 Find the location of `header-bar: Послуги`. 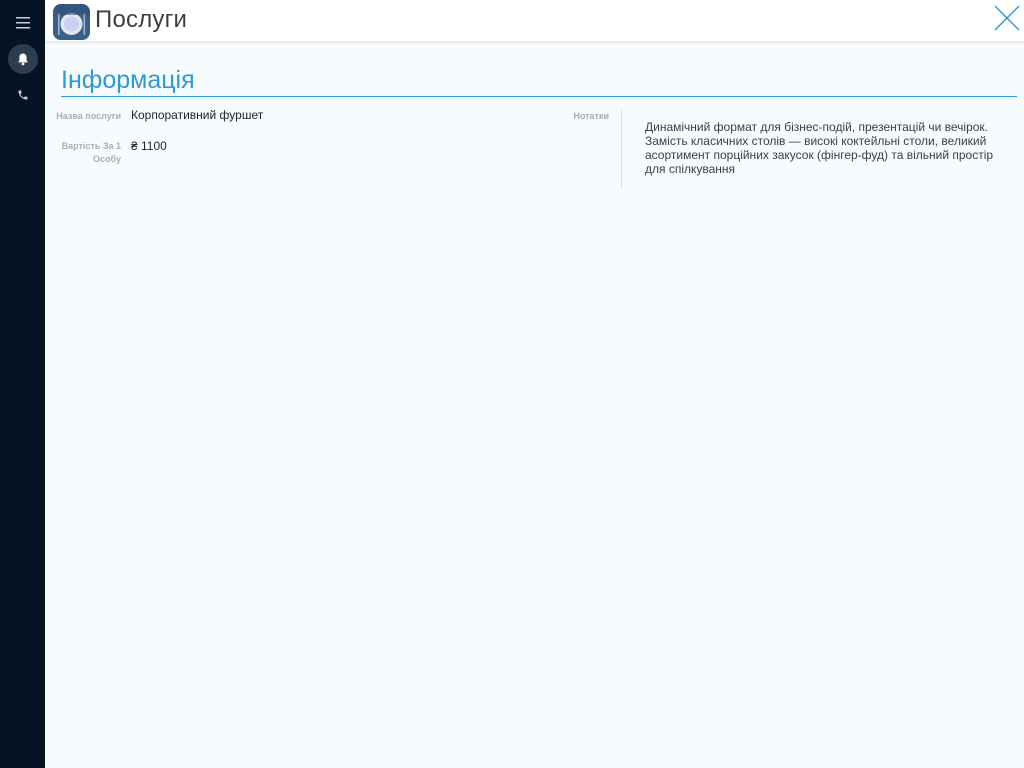

header-bar: Послуги is located at coordinates (534, 20).